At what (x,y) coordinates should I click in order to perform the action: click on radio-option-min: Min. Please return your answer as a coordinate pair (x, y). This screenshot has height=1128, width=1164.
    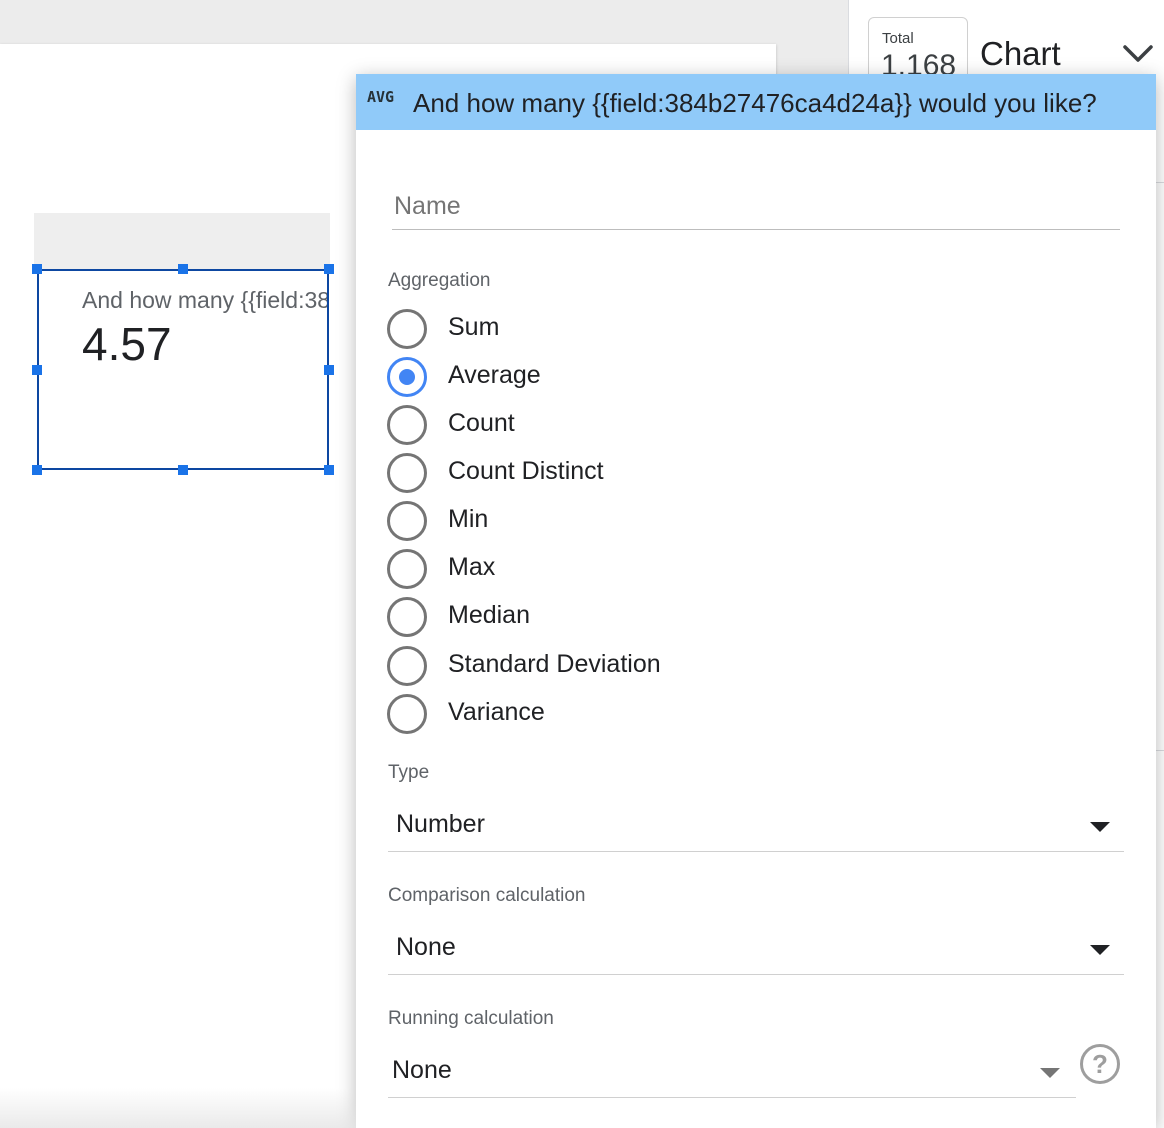
    Looking at the image, I should click on (597, 521).